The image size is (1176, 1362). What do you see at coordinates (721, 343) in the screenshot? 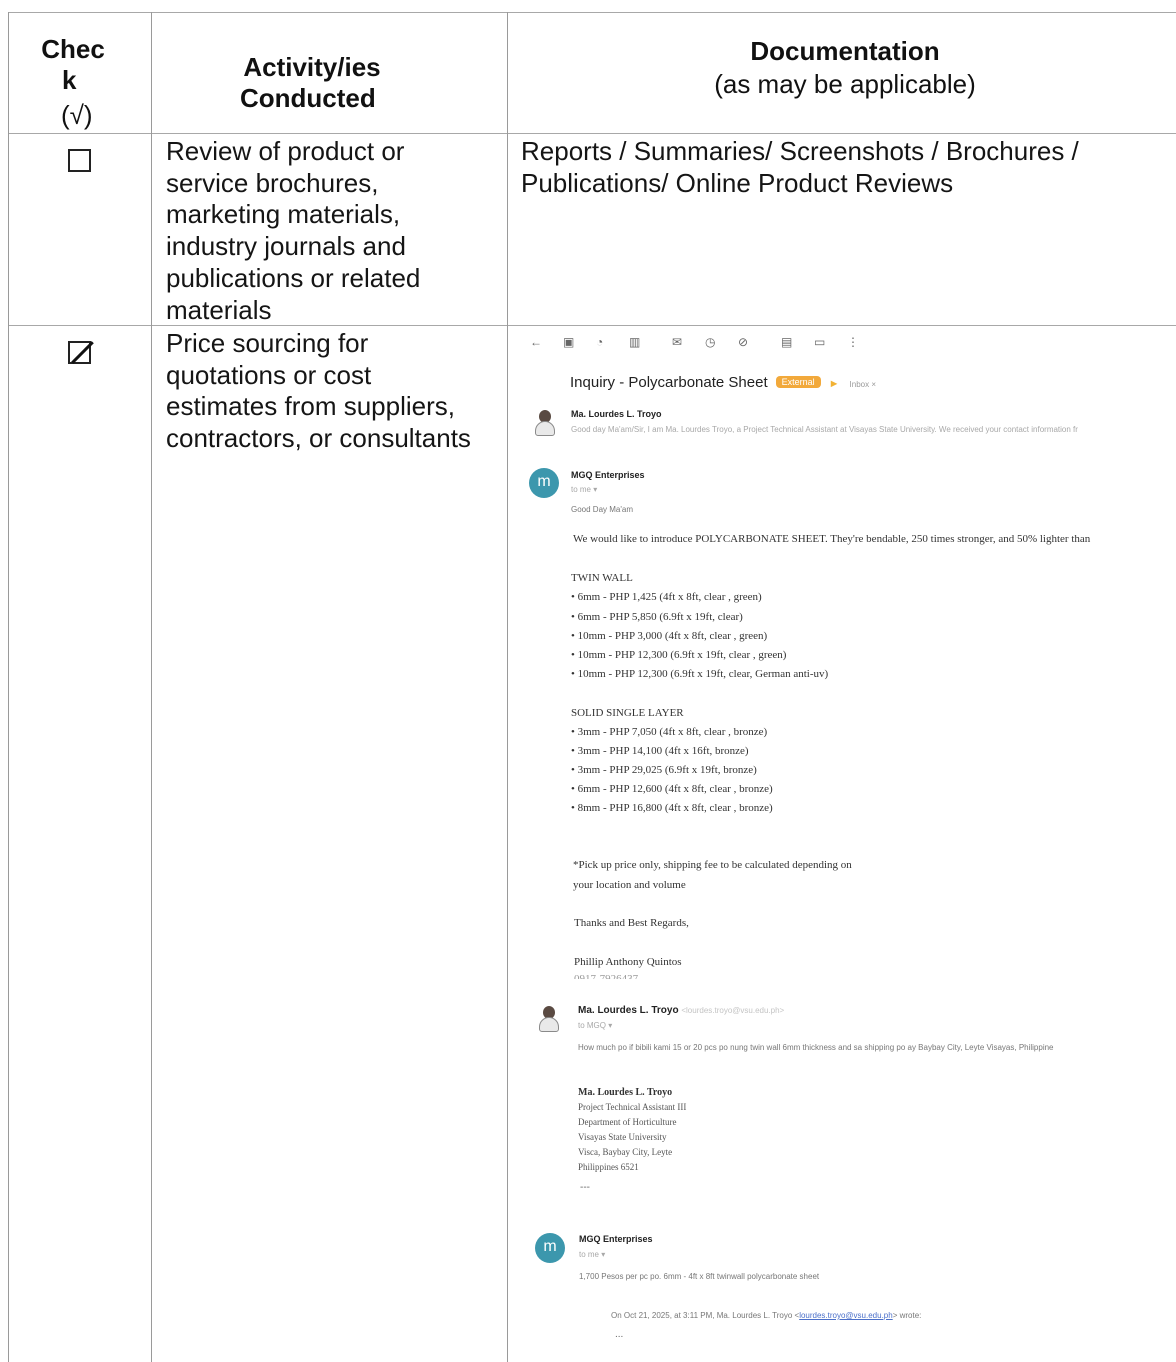
I see `snooze-icon: ◷` at bounding box center [721, 343].